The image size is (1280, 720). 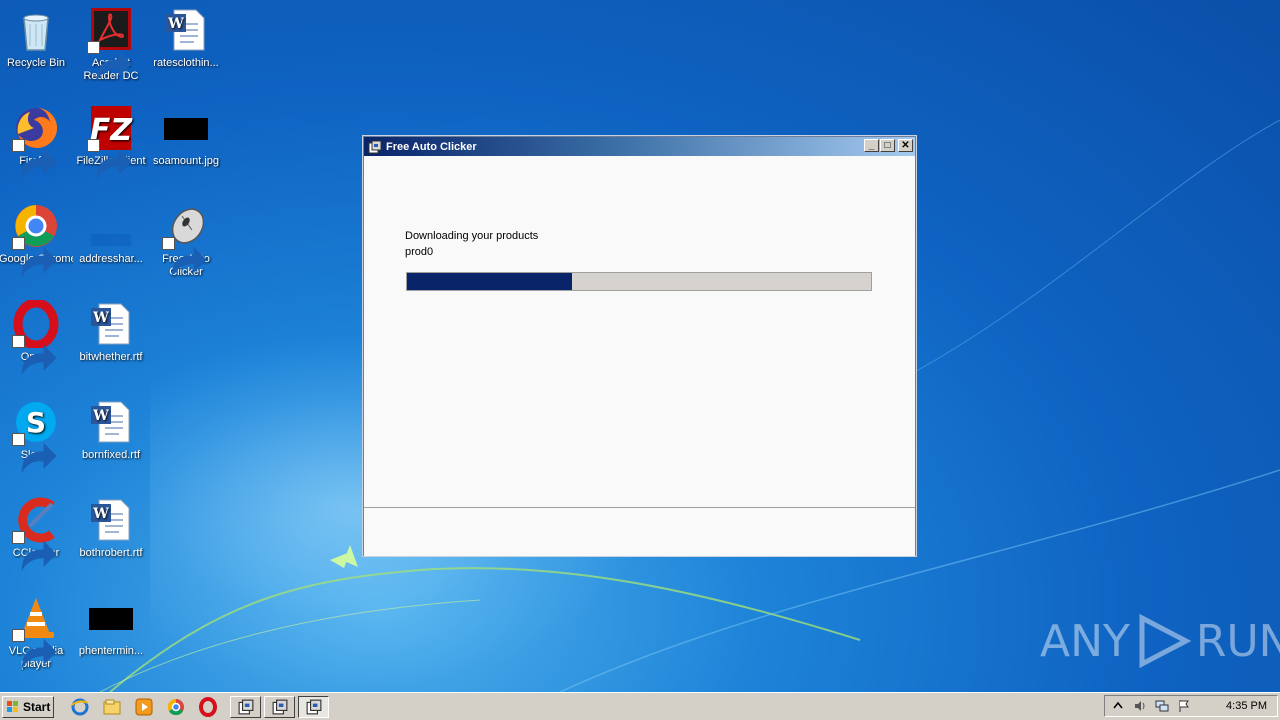 What do you see at coordinates (111, 226) in the screenshot?
I see `blank-file-icon` at bounding box center [111, 226].